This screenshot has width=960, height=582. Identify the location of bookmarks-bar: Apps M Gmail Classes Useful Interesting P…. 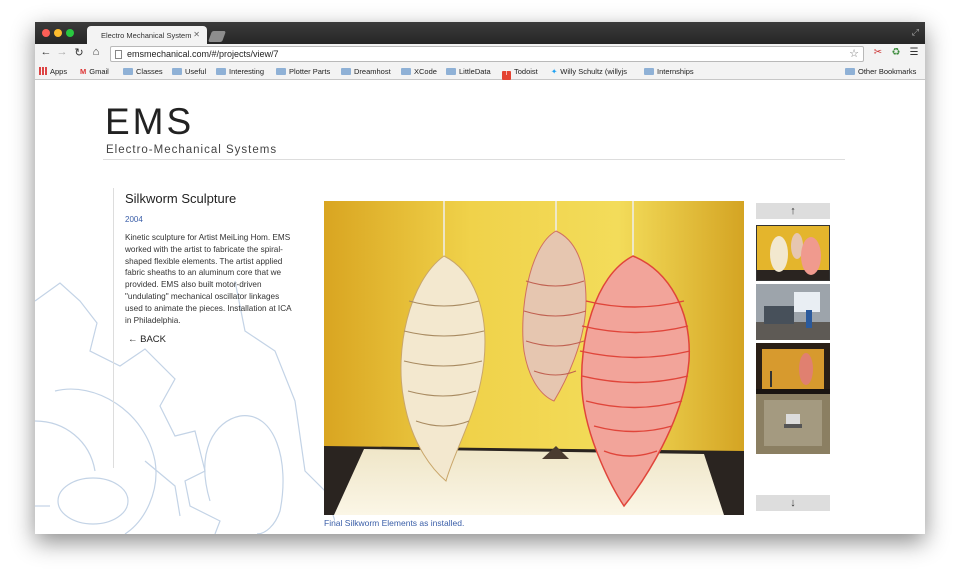
(480, 72).